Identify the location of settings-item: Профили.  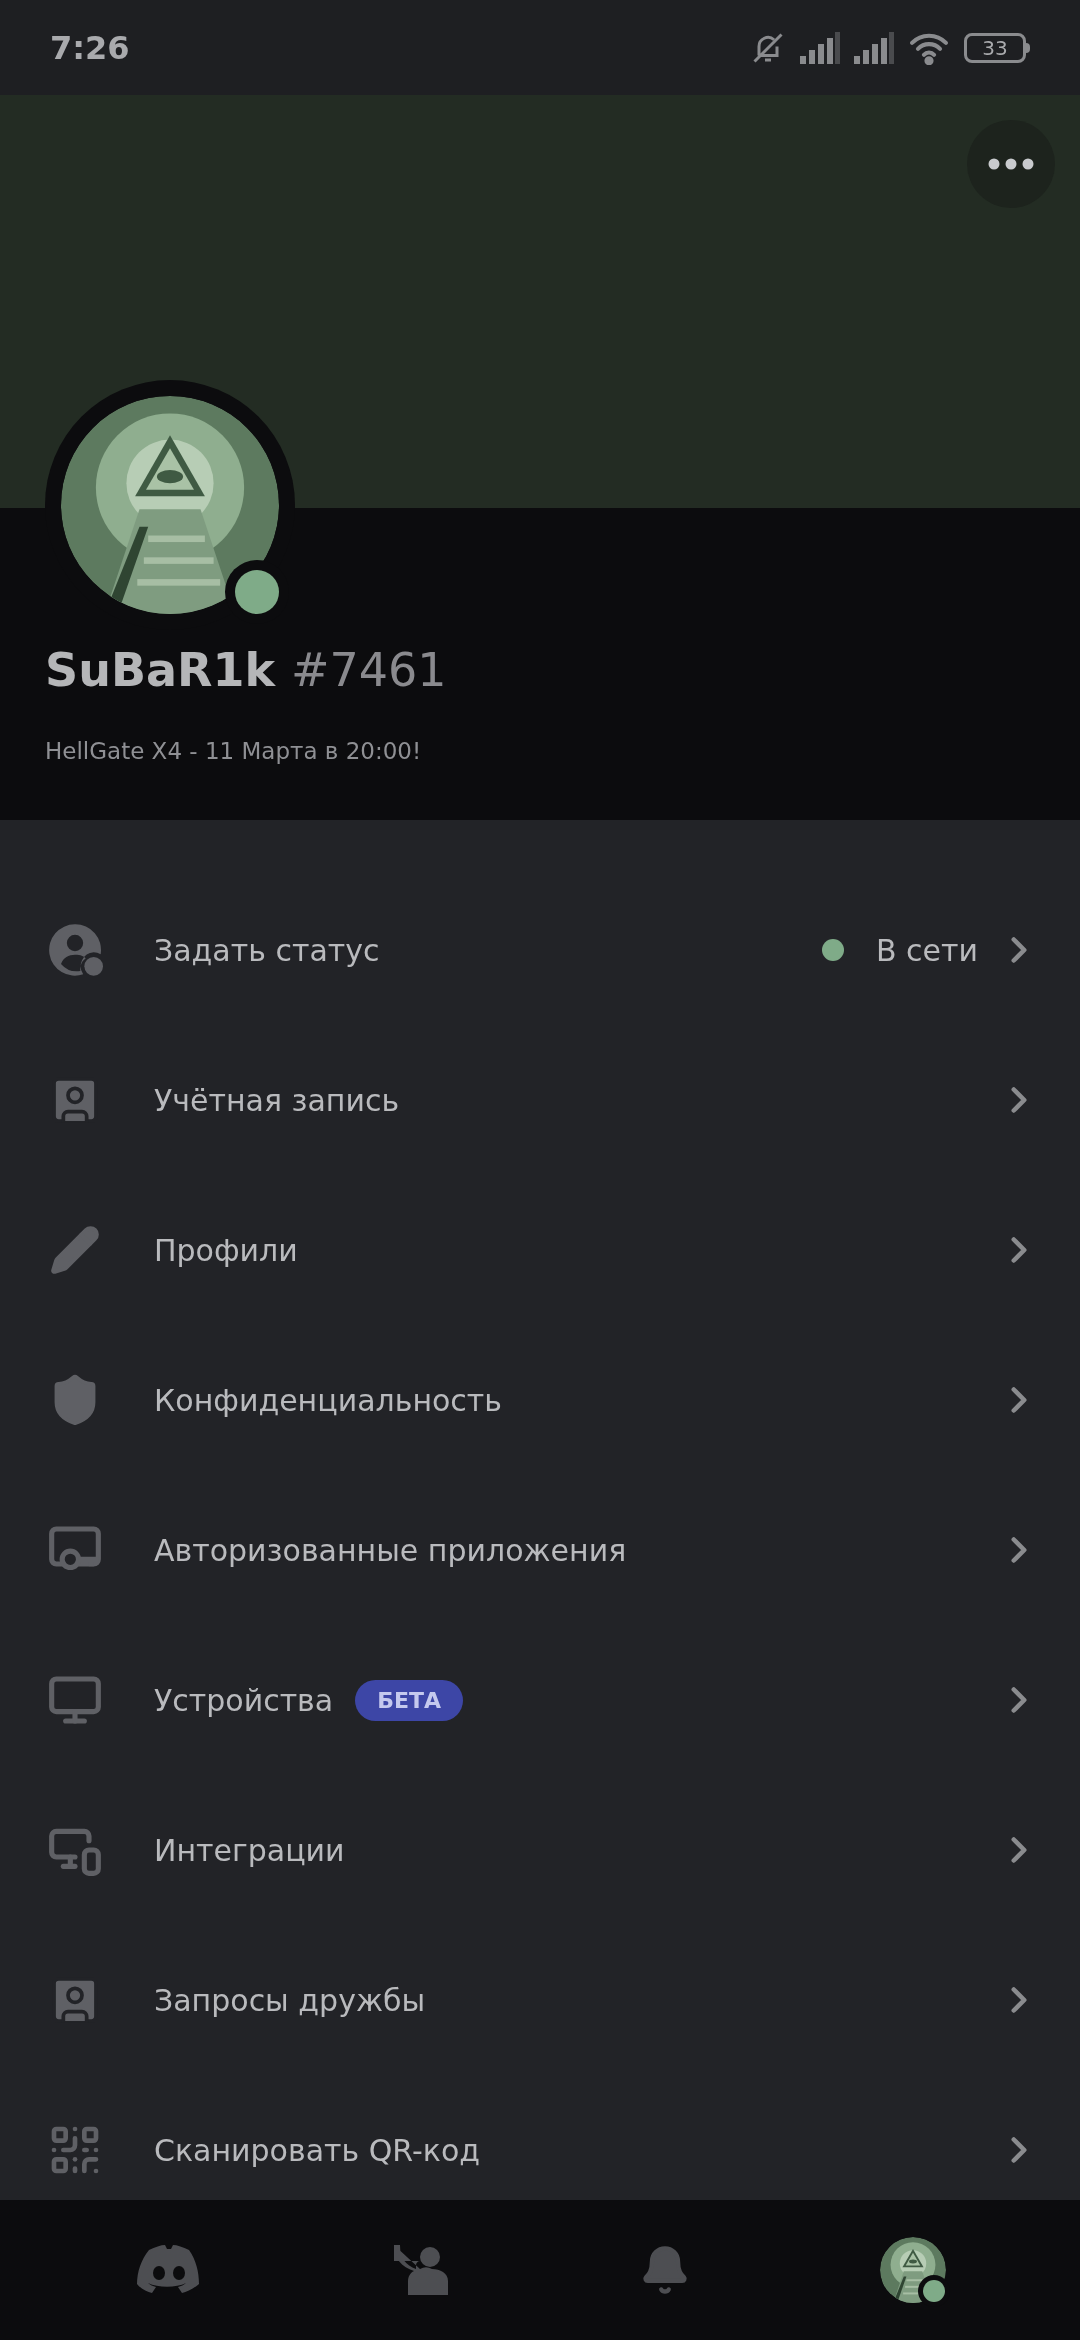
(540, 1250).